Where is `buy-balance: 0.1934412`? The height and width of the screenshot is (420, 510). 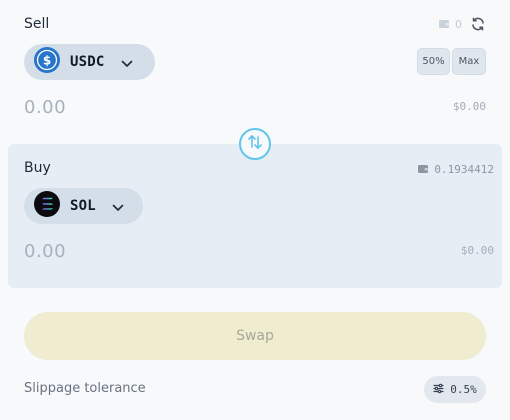
buy-balance: 0.1934412 is located at coordinates (456, 169).